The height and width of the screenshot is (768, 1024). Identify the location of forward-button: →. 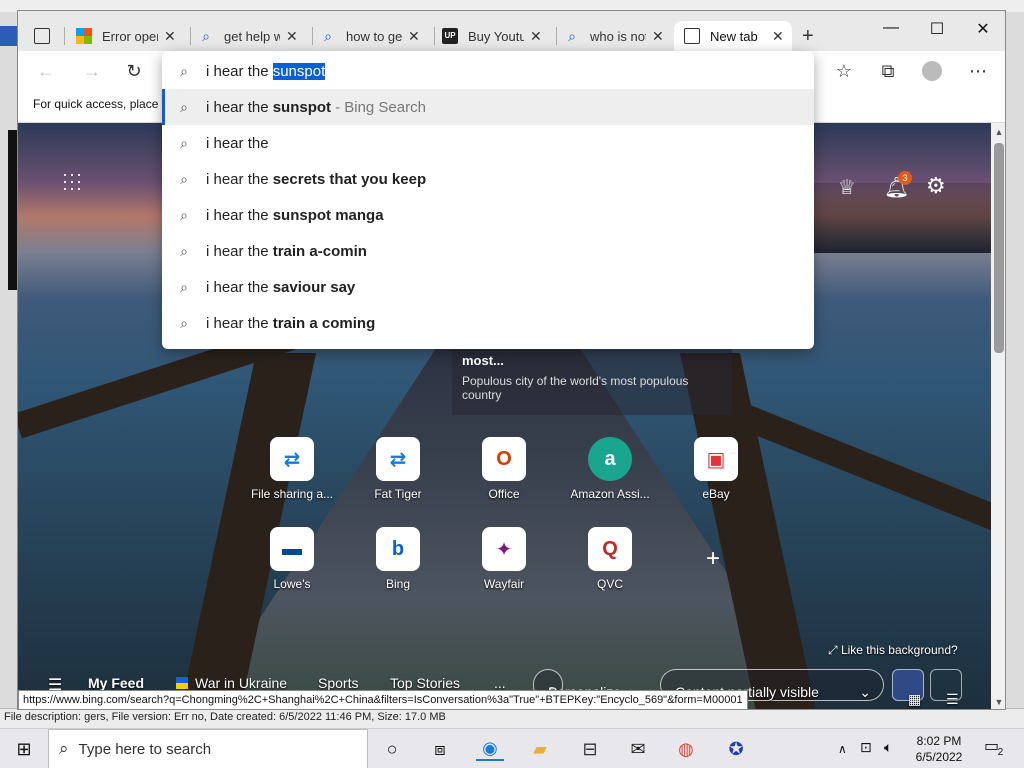
(92, 71).